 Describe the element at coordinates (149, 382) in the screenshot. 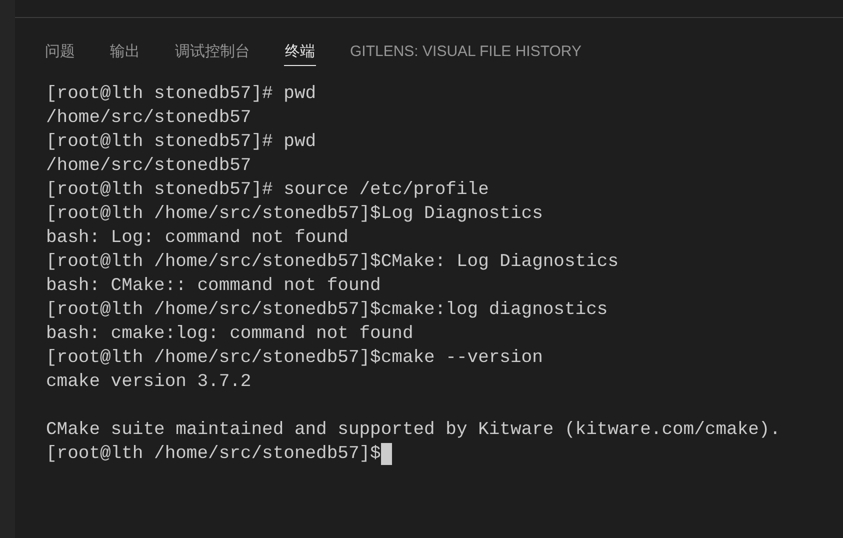

I see `terminal-line: cmake version 3.7.2` at that location.